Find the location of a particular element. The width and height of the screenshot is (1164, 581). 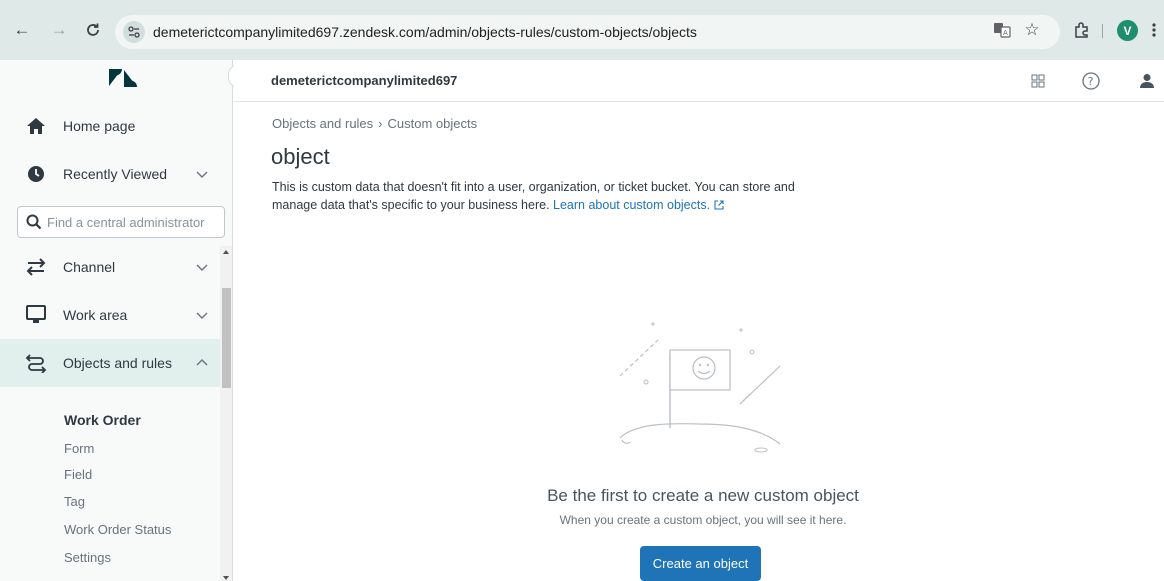

chevron-up-icon is located at coordinates (202, 363).